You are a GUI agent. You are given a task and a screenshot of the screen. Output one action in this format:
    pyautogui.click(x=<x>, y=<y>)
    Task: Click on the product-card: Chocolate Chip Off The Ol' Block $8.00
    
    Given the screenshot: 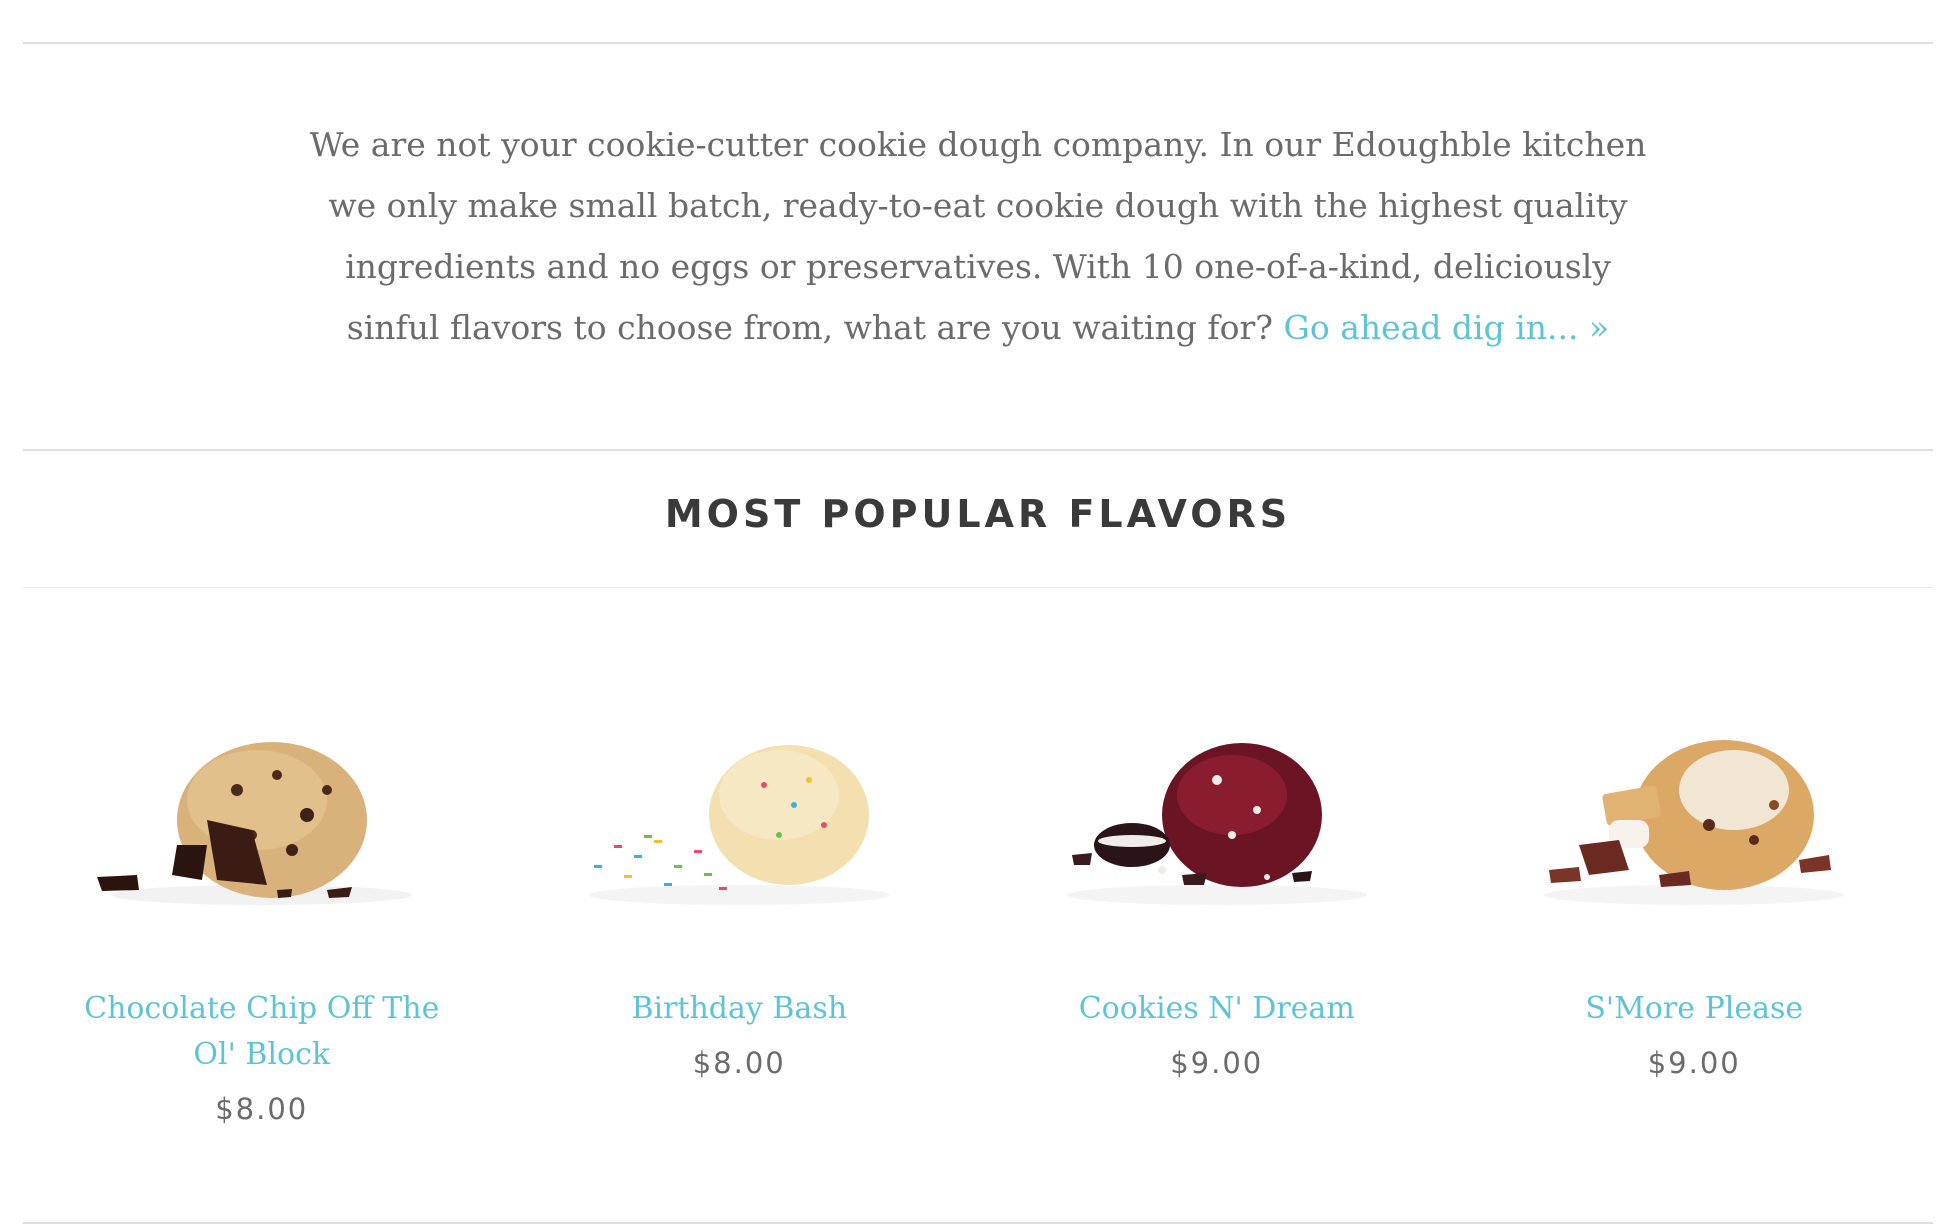 What is the action you would take?
    pyautogui.click(x=262, y=903)
    